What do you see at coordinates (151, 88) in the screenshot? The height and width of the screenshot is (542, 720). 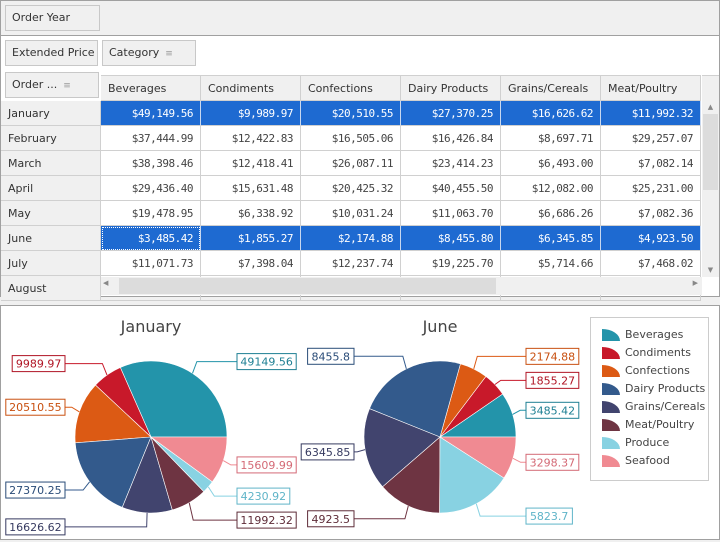 I see `column-header: Beverages` at bounding box center [151, 88].